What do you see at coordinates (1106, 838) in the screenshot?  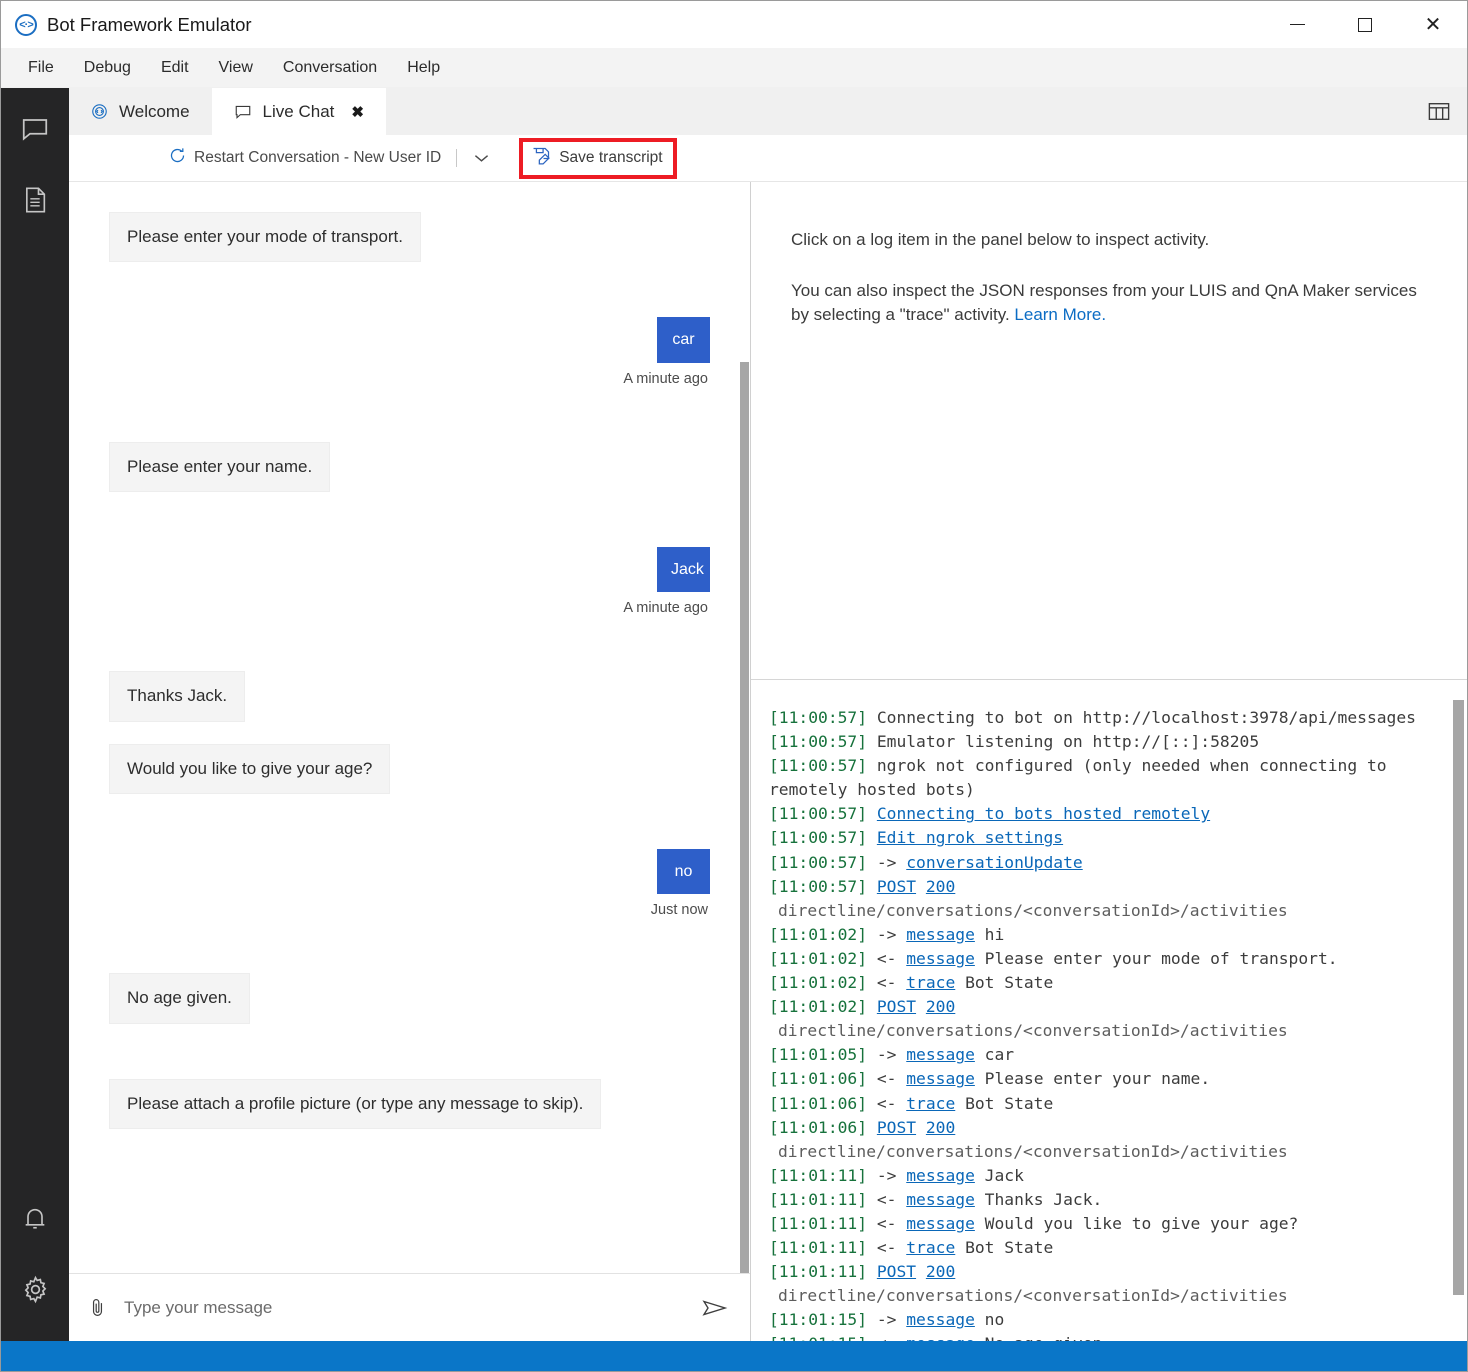 I see `log-line: [11:00:57] Edit ngrok settings` at bounding box center [1106, 838].